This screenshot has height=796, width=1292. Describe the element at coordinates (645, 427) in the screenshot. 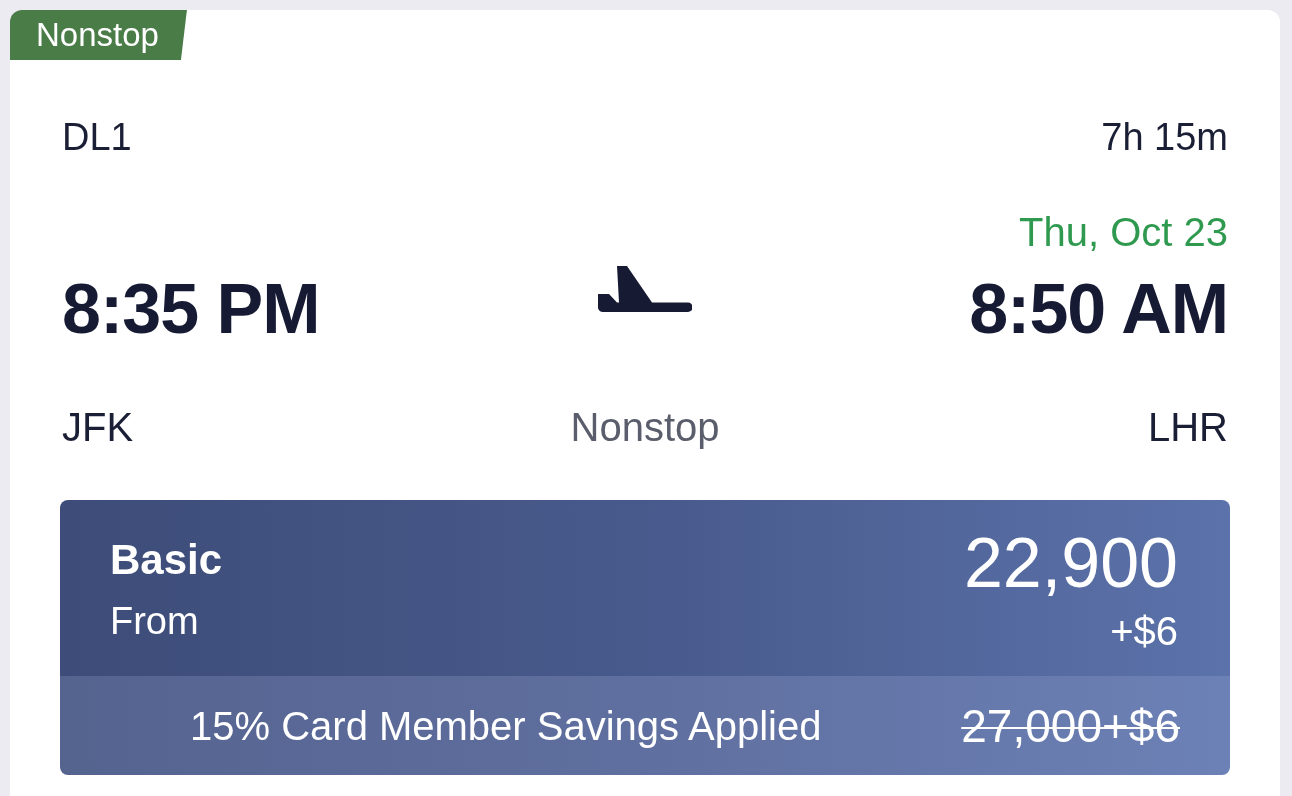

I see `stops-label: Nonstop` at that location.